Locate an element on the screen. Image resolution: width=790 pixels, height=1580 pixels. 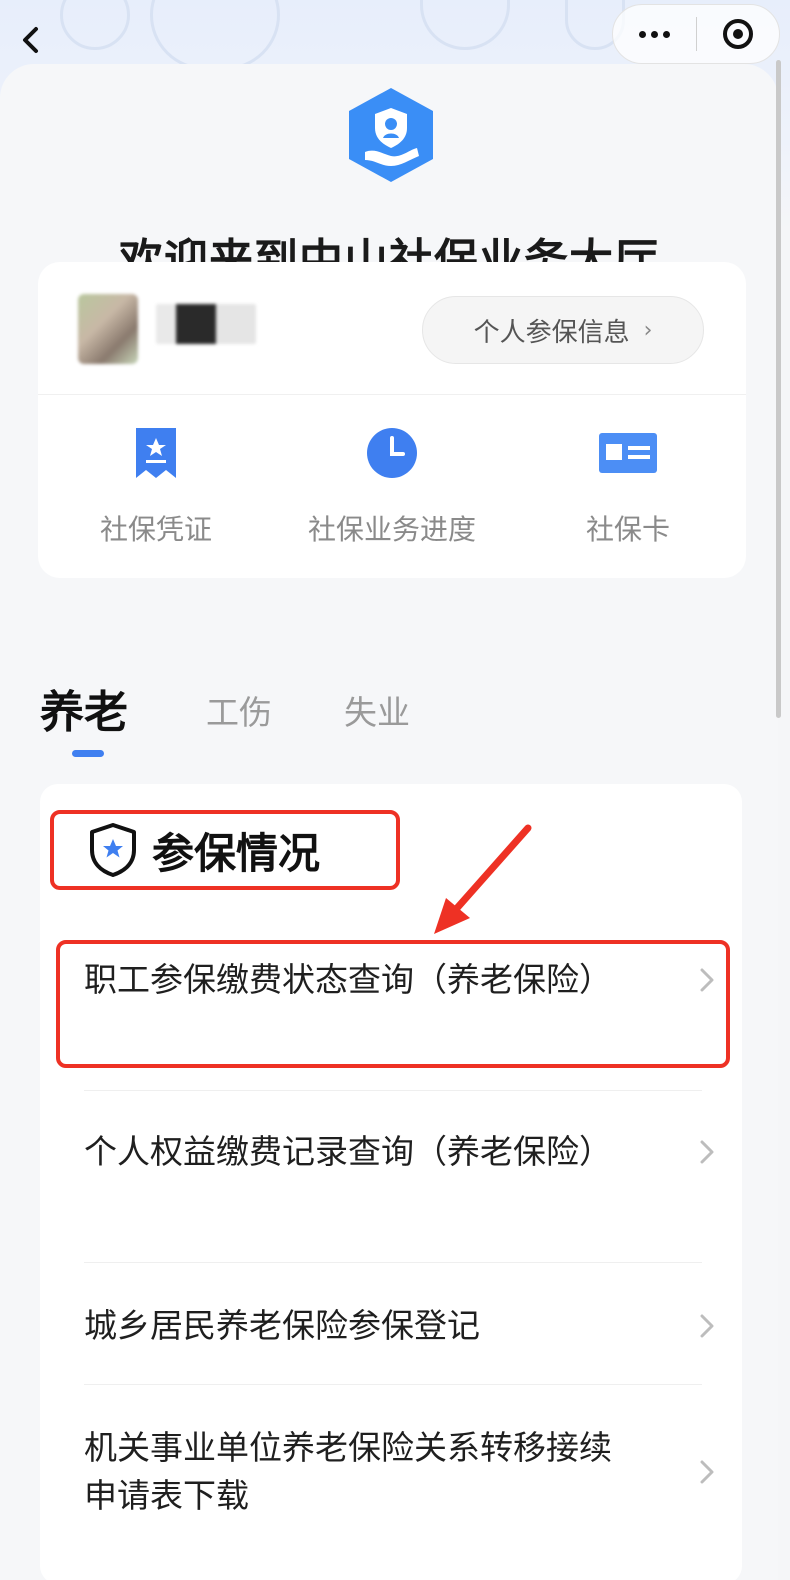
mini-program-capsule is located at coordinates (696, 34).